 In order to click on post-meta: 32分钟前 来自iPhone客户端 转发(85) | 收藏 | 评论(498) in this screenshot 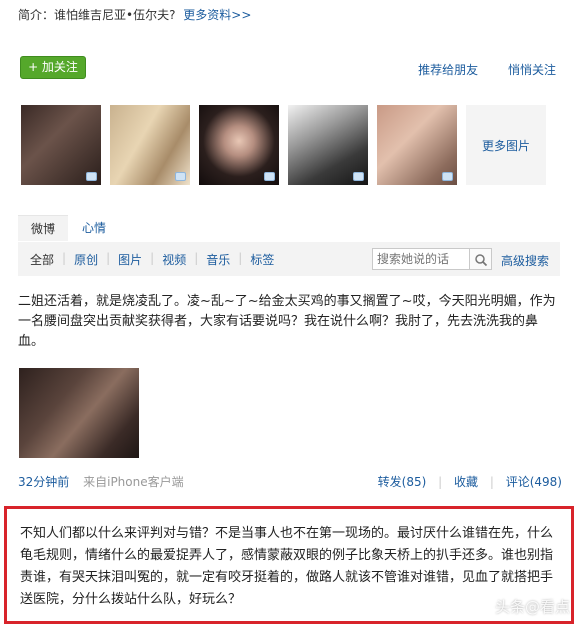, I will do `click(290, 481)`.